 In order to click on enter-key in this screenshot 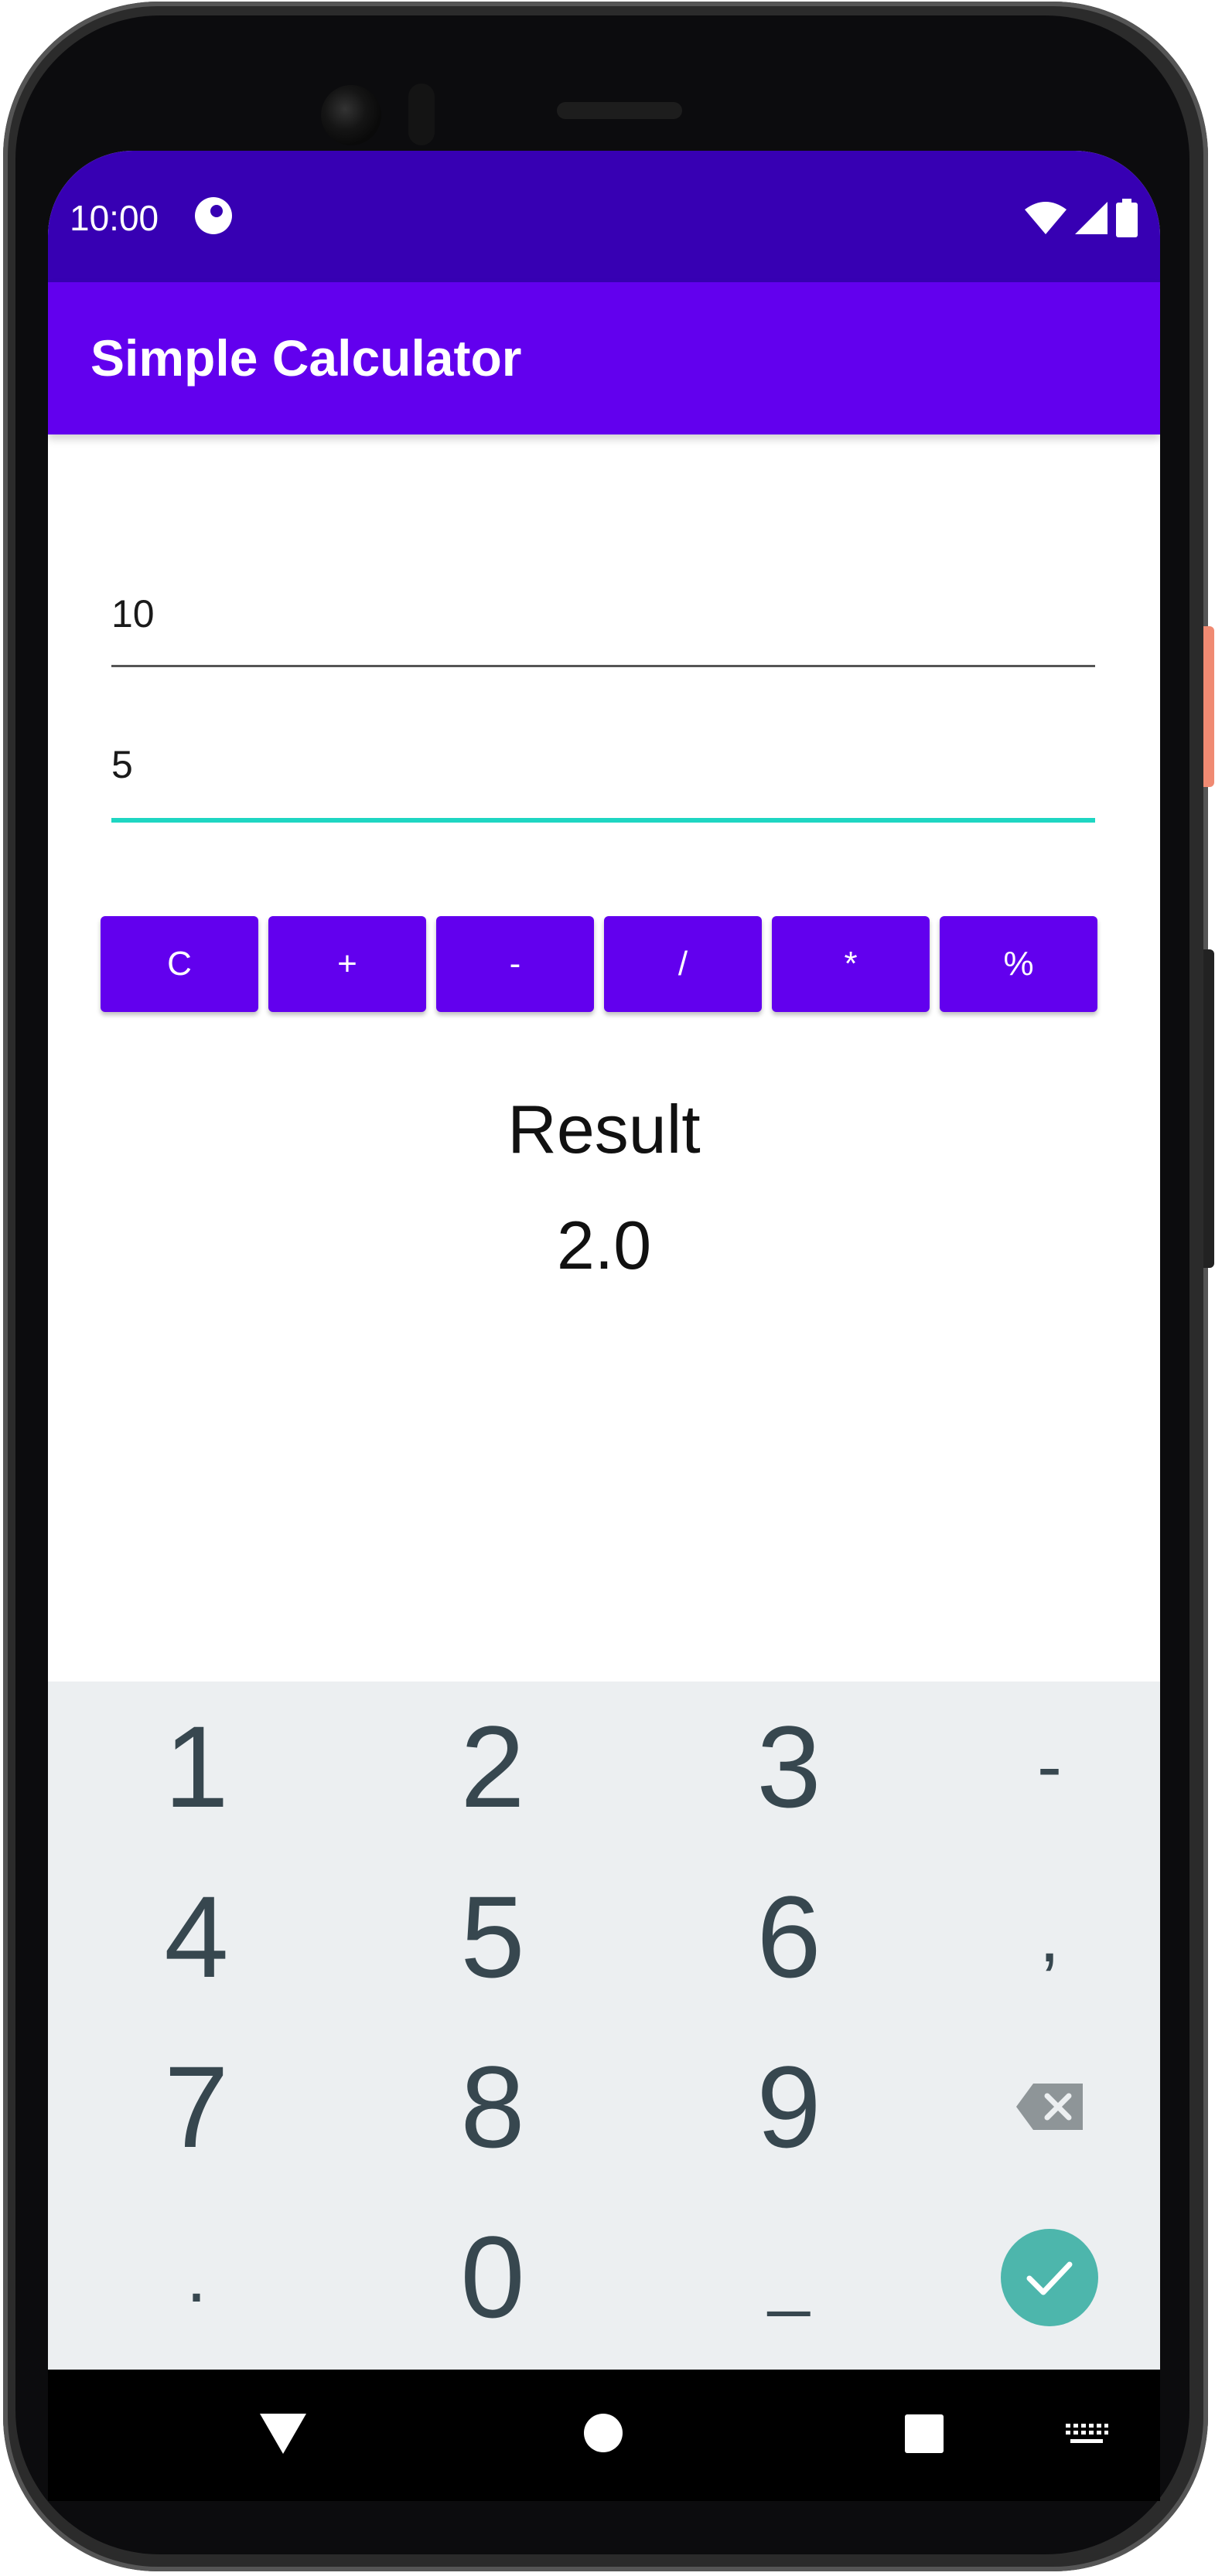, I will do `click(1049, 2277)`.